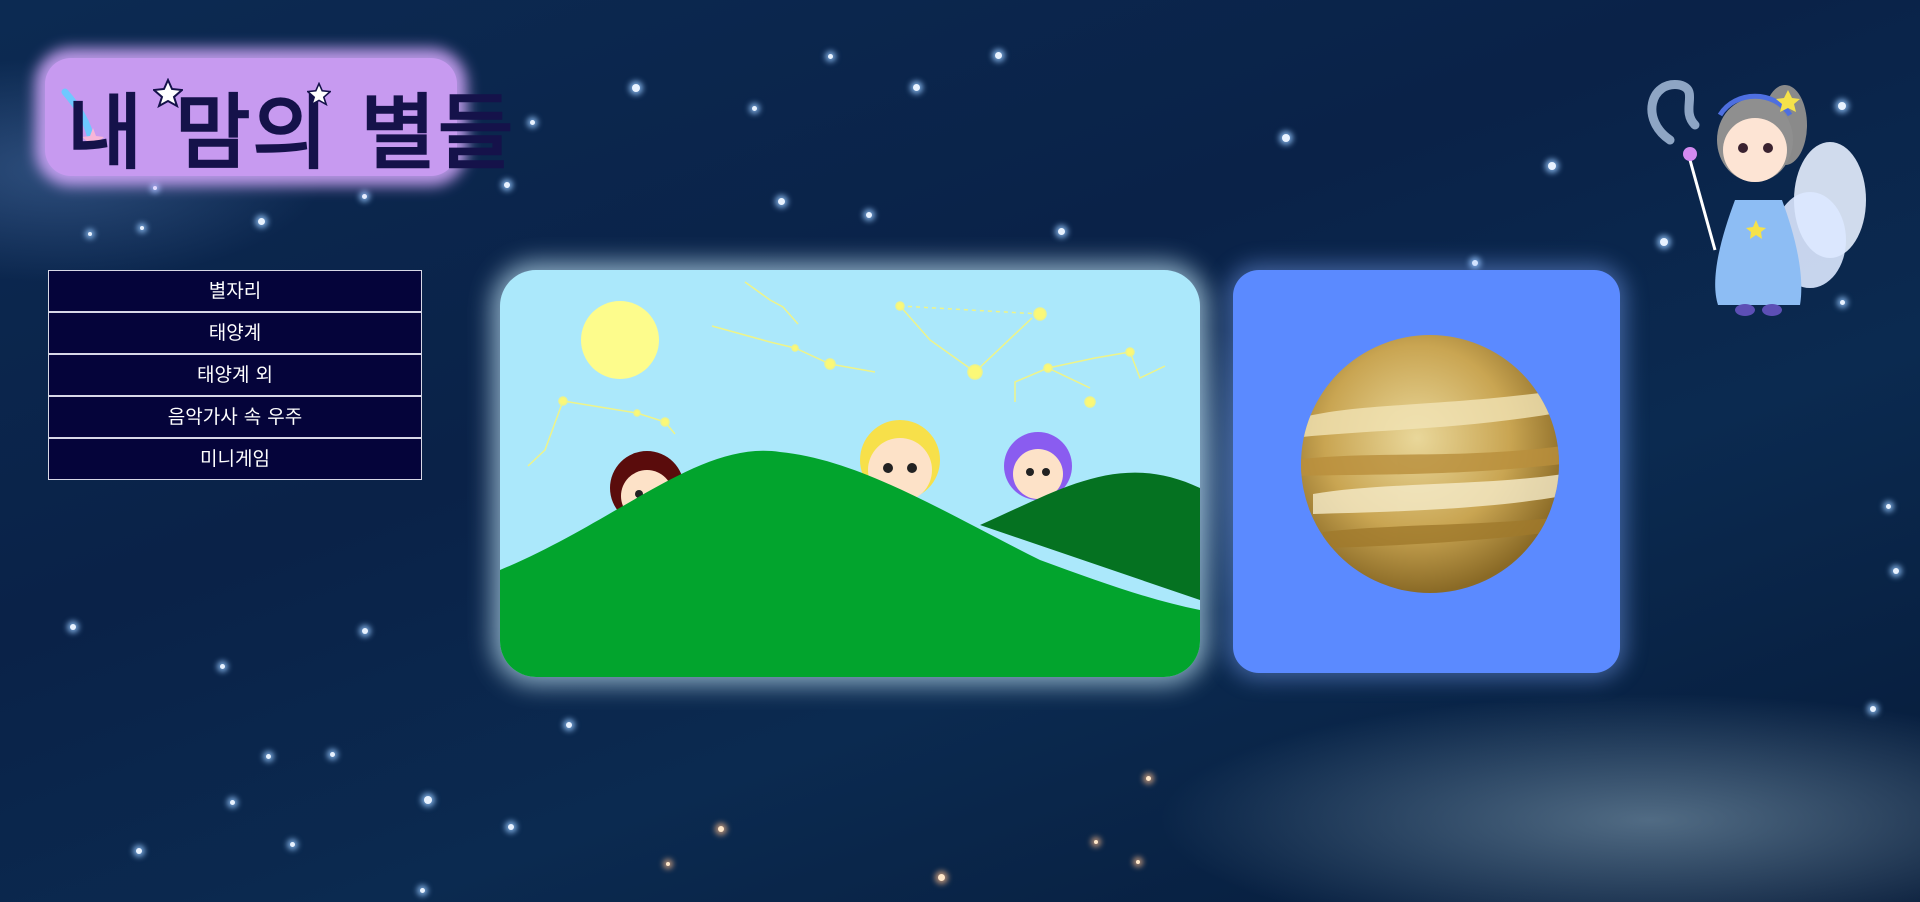  What do you see at coordinates (1430, 464) in the screenshot?
I see `planet-image` at bounding box center [1430, 464].